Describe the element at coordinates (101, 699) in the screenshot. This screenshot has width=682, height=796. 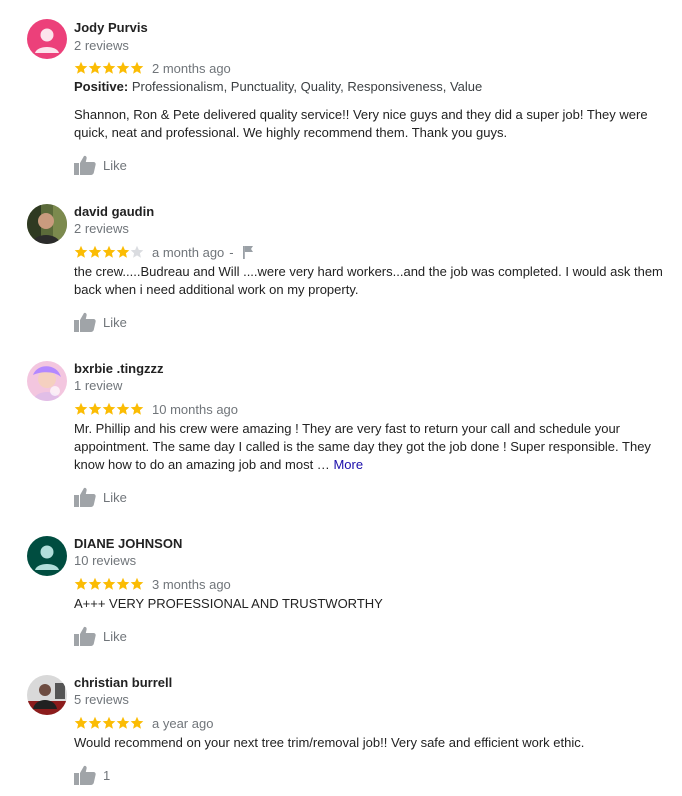
I see `reviewer-review-count: 5 reviews` at that location.